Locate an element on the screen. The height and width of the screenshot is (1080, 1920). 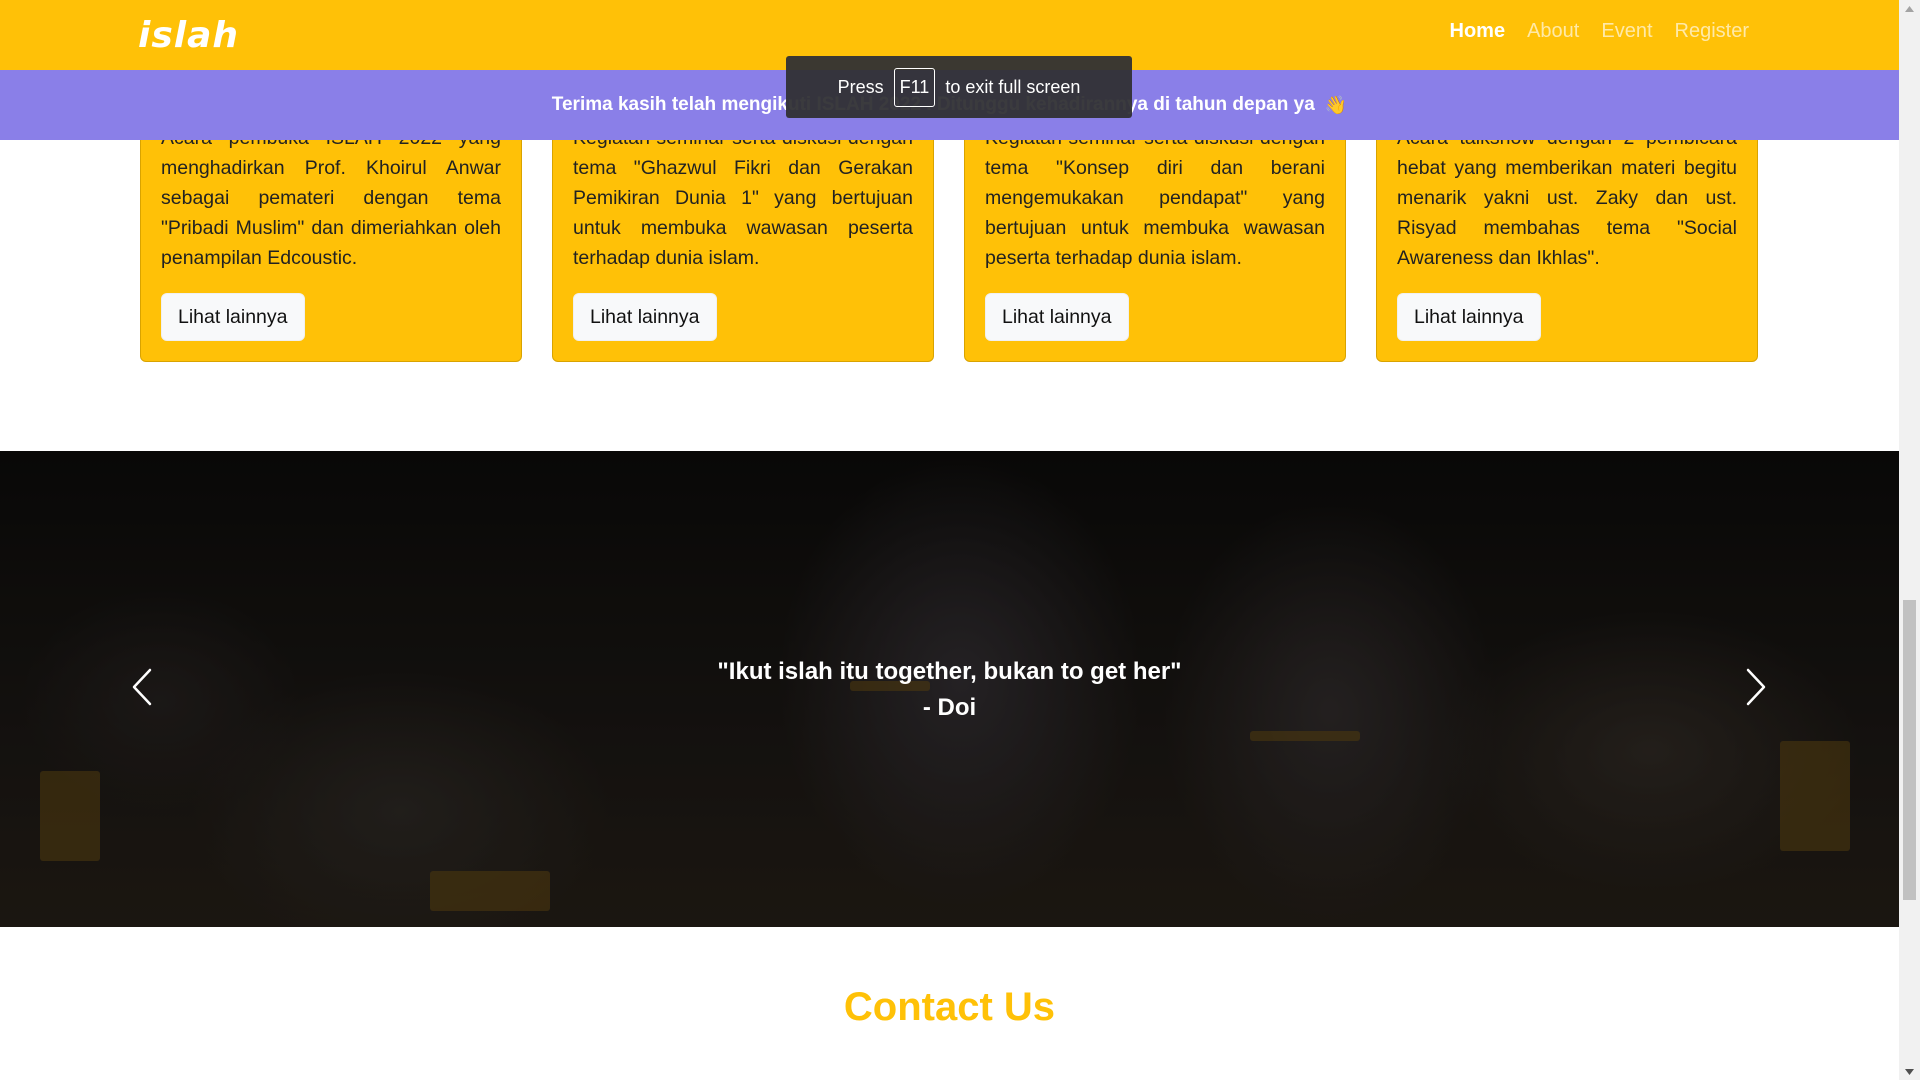
nav-link-home: Home is located at coordinates (1478, 31).